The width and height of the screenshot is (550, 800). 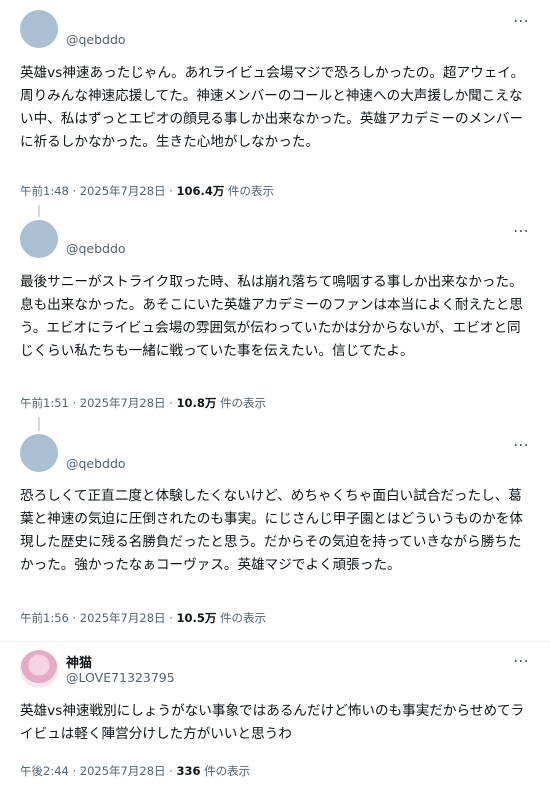 What do you see at coordinates (196, 618) in the screenshot?
I see `view-count: 10.5万` at bounding box center [196, 618].